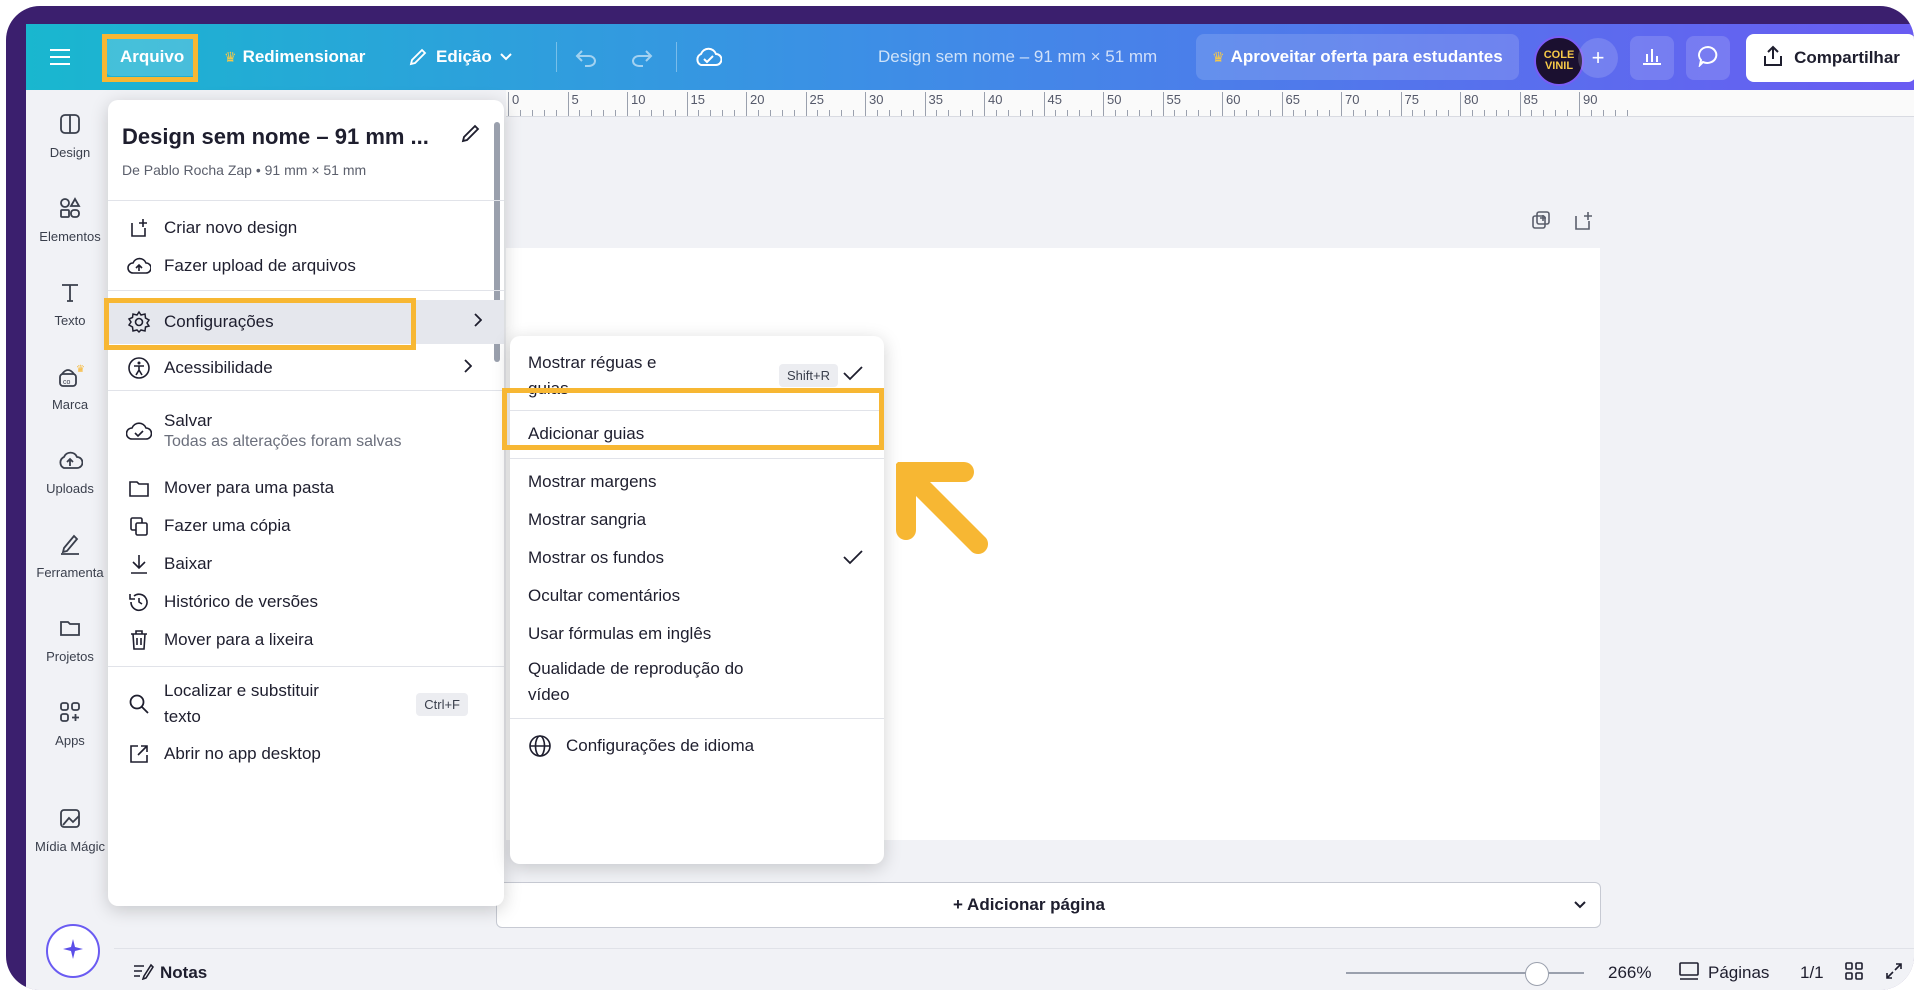 The height and width of the screenshot is (1004, 1928). I want to click on submenu-item-label: Adicionar guias, so click(586, 433).